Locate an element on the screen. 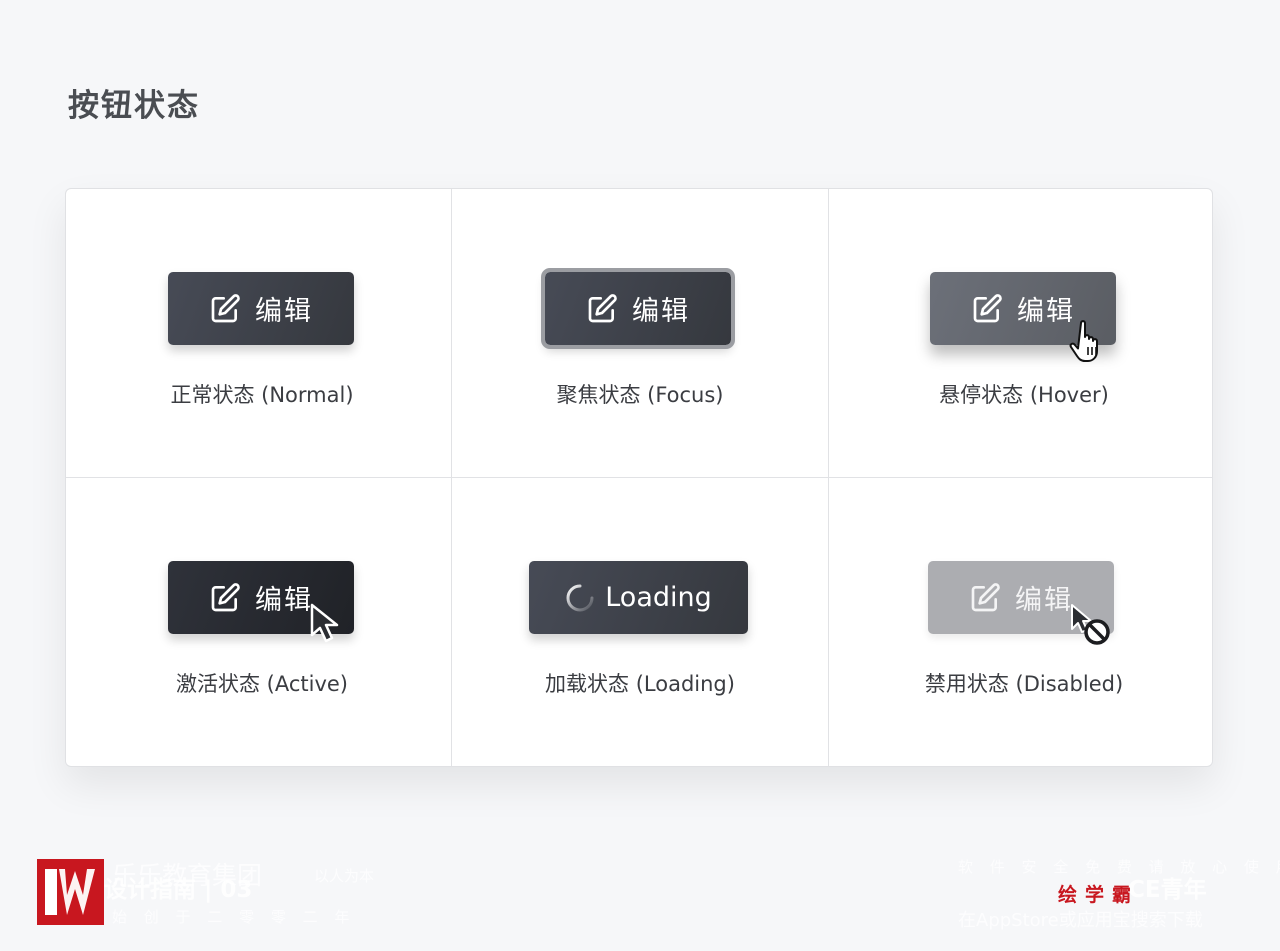 This screenshot has height=951, width=1280. state-caption-focus: 聚焦状态 (Focus) is located at coordinates (640, 395).